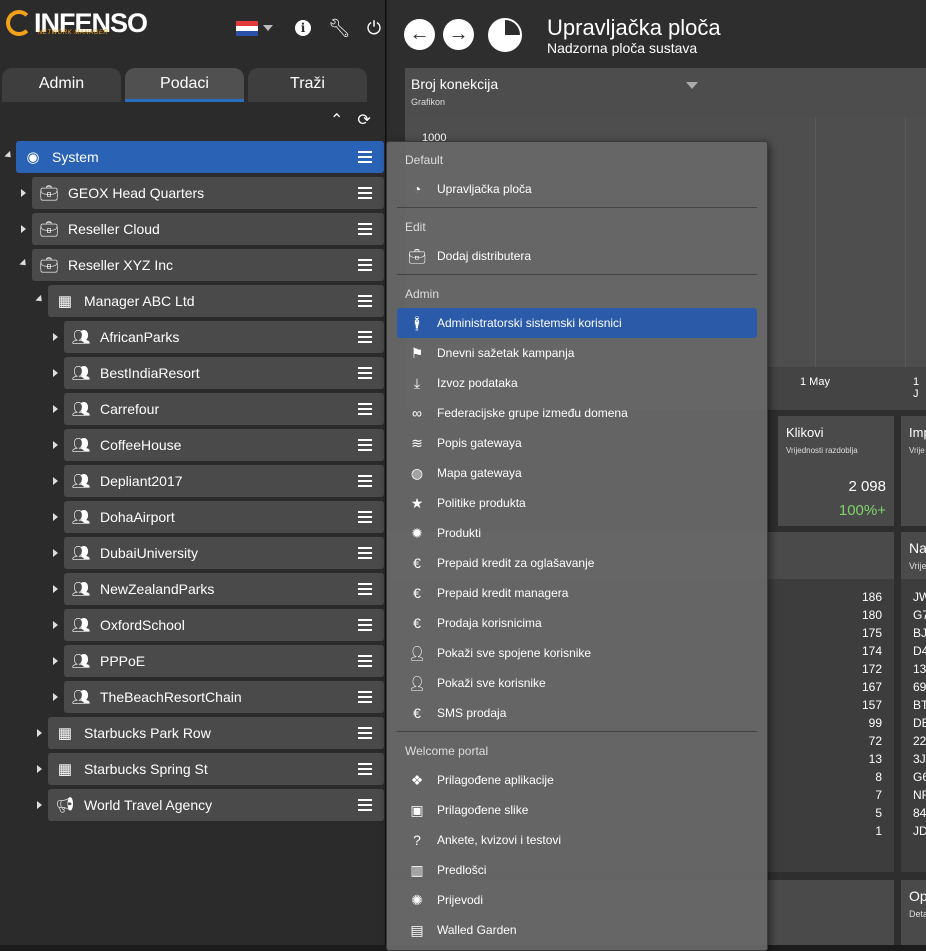  I want to click on language-dropdown-chevron-icon, so click(268, 28).